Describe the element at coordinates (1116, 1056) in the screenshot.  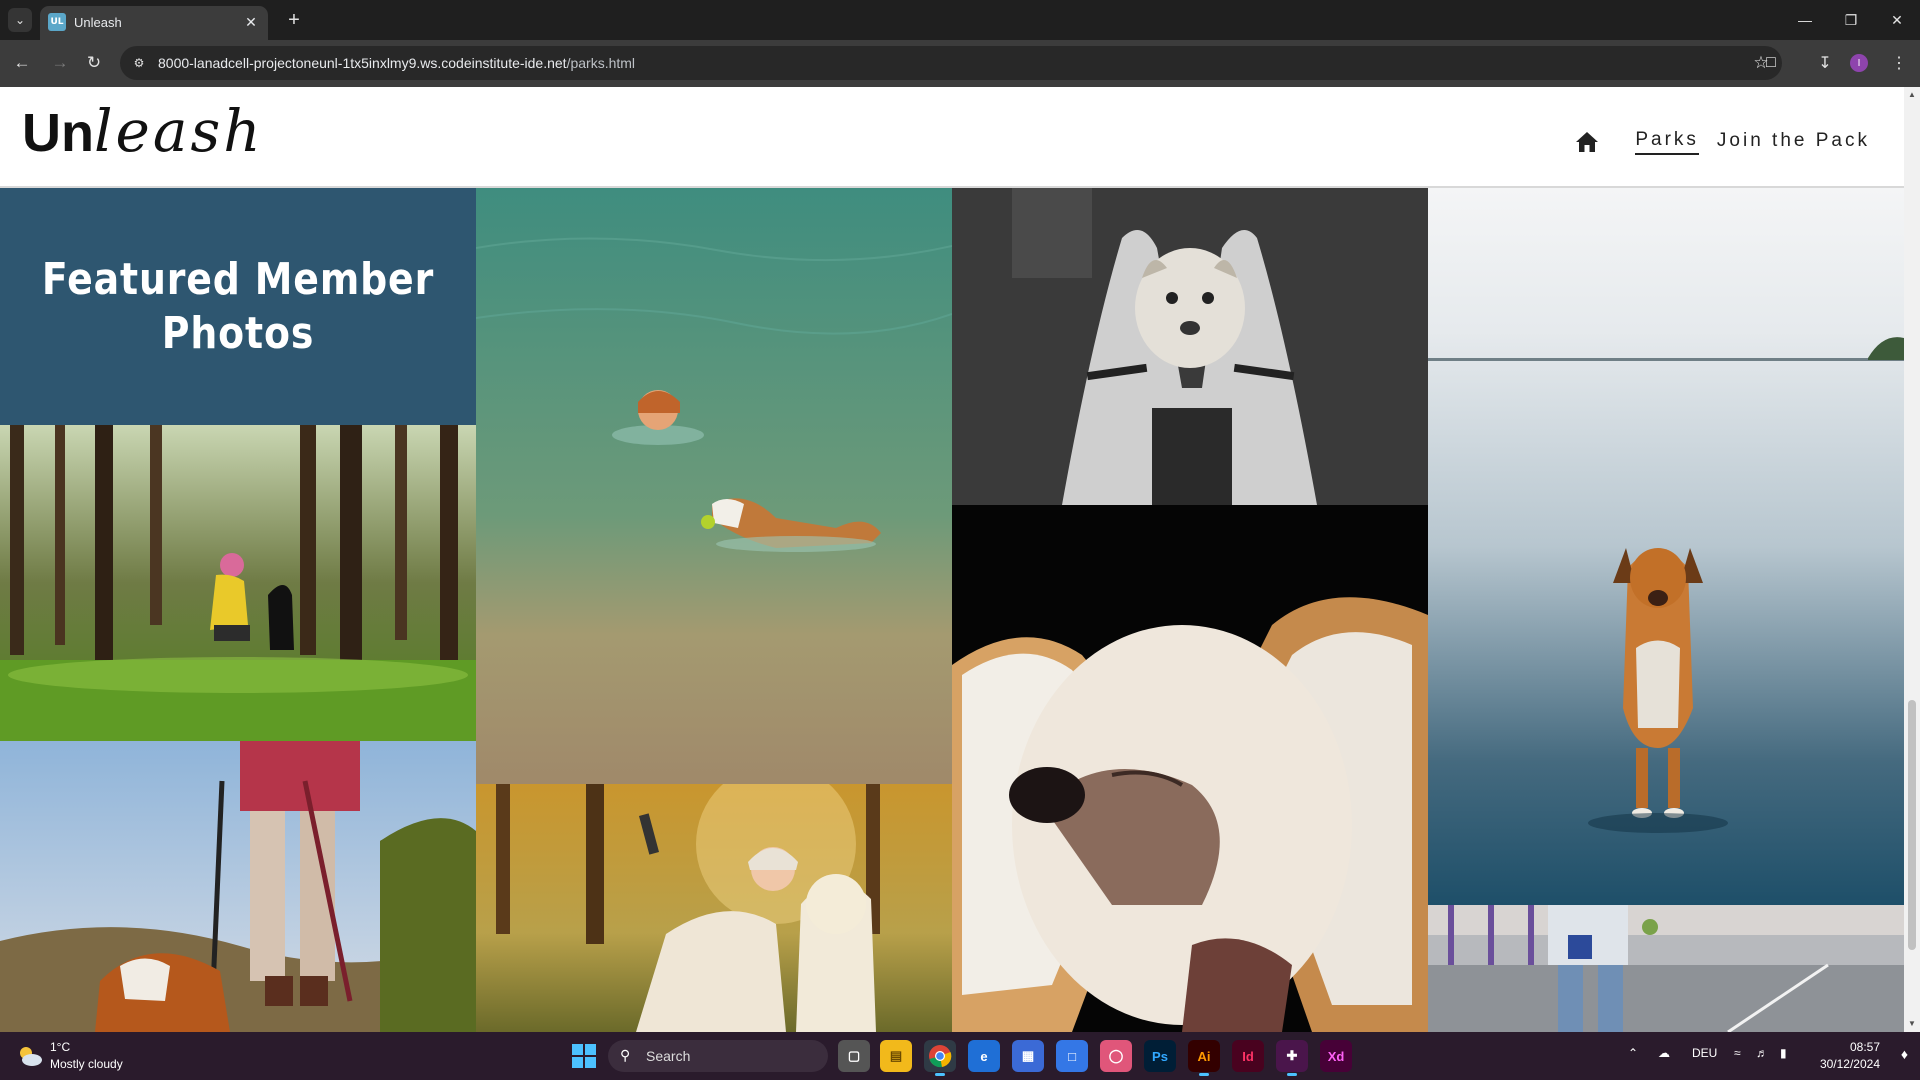
I see `instagram-icon: ◯` at that location.